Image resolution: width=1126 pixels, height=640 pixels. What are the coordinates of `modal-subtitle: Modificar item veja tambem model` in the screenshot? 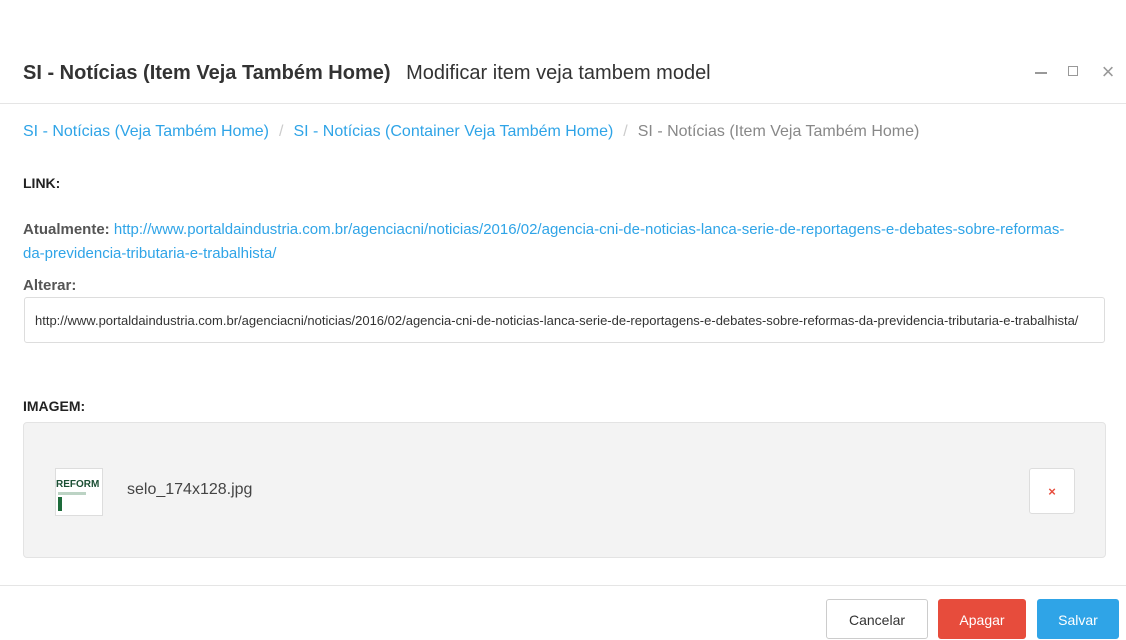 It's located at (558, 73).